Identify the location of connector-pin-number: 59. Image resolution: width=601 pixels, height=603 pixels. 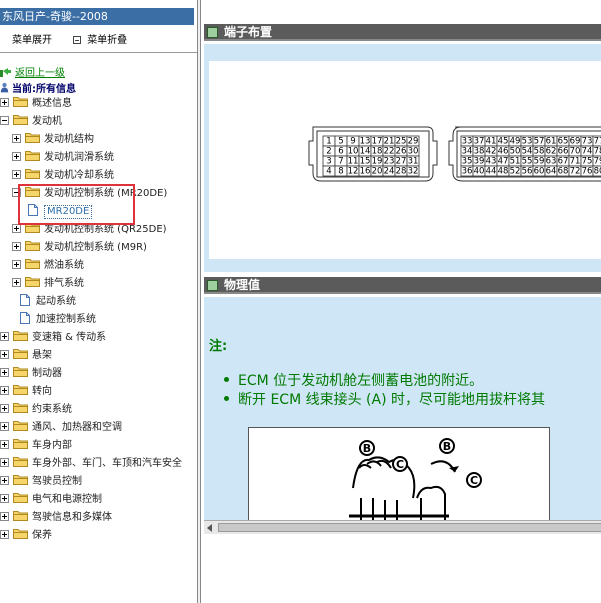
(539, 162).